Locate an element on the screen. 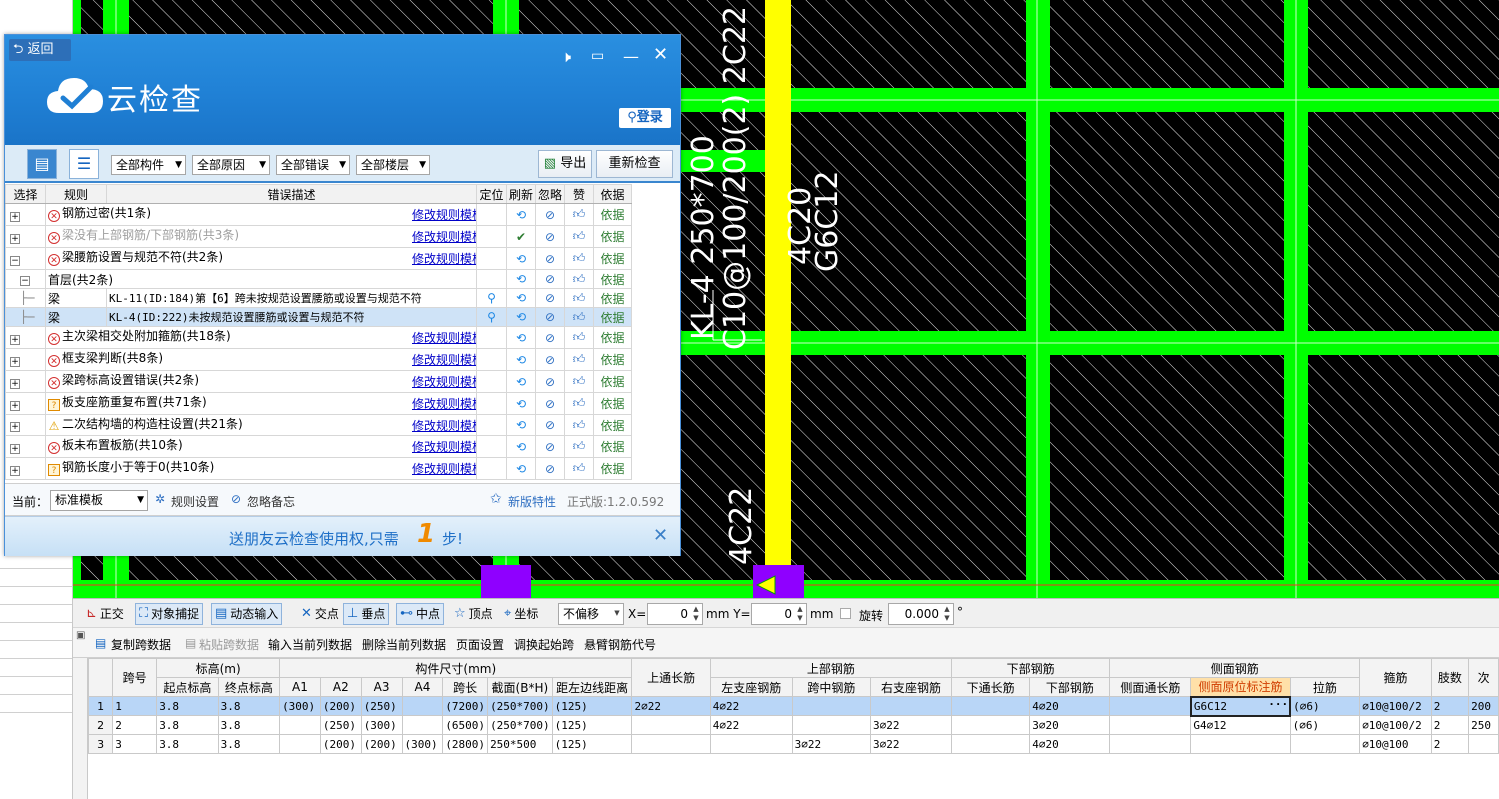 The height and width of the screenshot is (799, 1499). table-cell: (6500) is located at coordinates (465, 725).